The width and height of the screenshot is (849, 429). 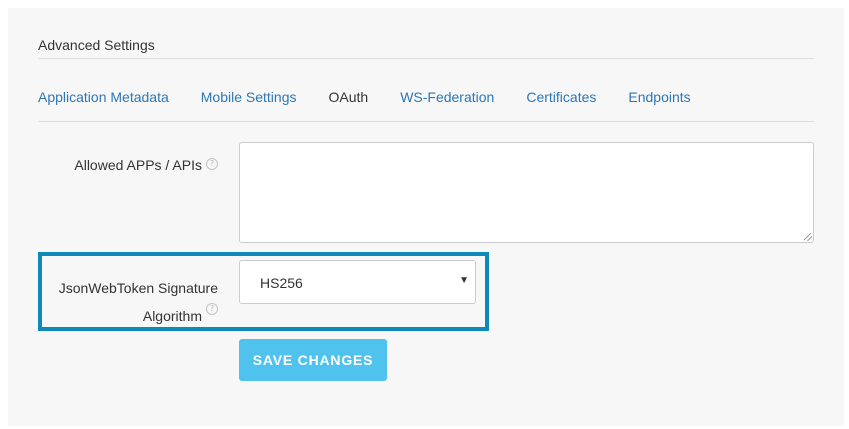 I want to click on tab-ws-federation: WS-Federation, so click(x=447, y=104).